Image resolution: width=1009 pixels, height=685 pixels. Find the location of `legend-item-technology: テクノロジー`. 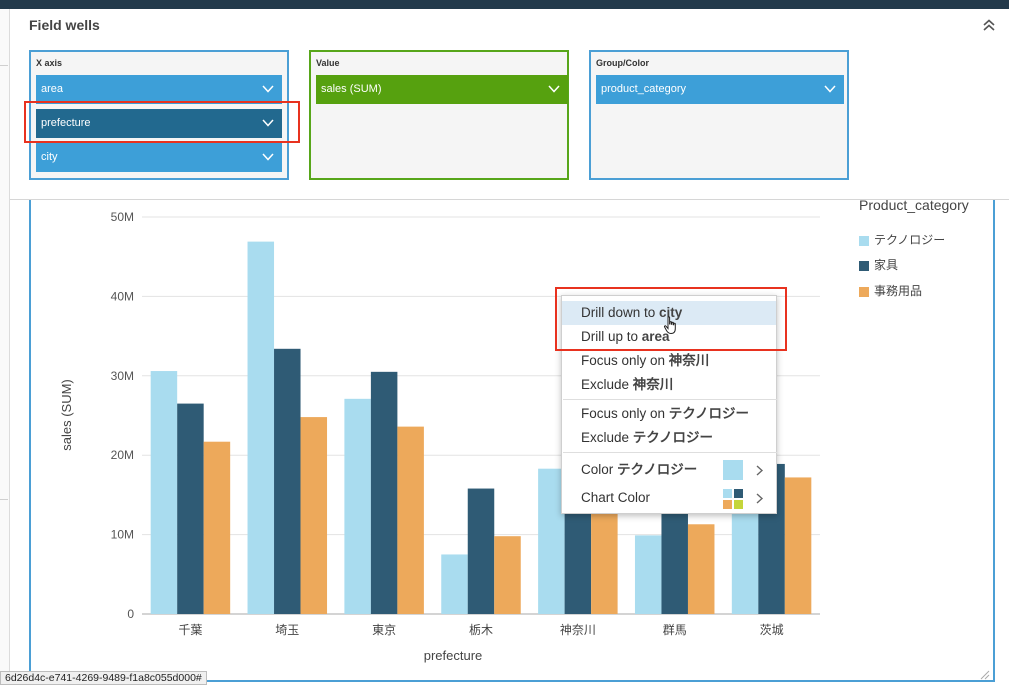

legend-item-technology: テクノロジー is located at coordinates (902, 239).